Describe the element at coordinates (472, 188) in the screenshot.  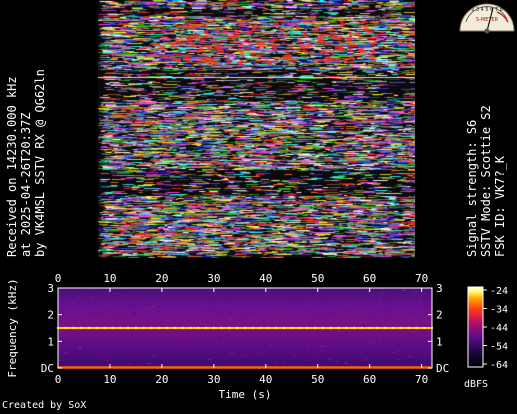
I see `signal-strength-text: Signal strength: S6` at that location.